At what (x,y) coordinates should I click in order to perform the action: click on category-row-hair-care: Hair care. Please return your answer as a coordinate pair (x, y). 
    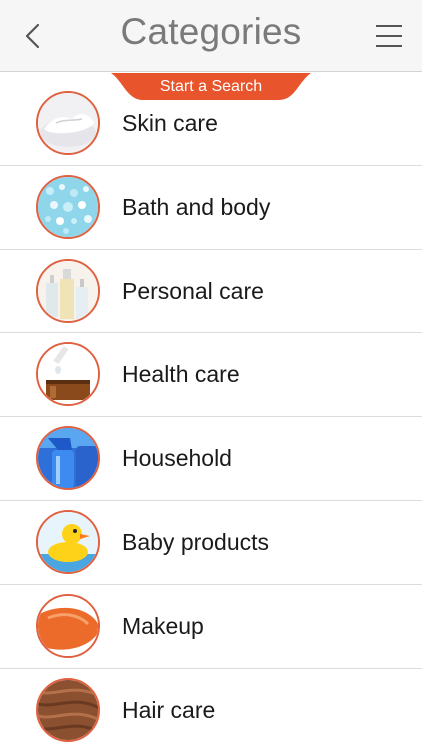
    Looking at the image, I should click on (211, 709).